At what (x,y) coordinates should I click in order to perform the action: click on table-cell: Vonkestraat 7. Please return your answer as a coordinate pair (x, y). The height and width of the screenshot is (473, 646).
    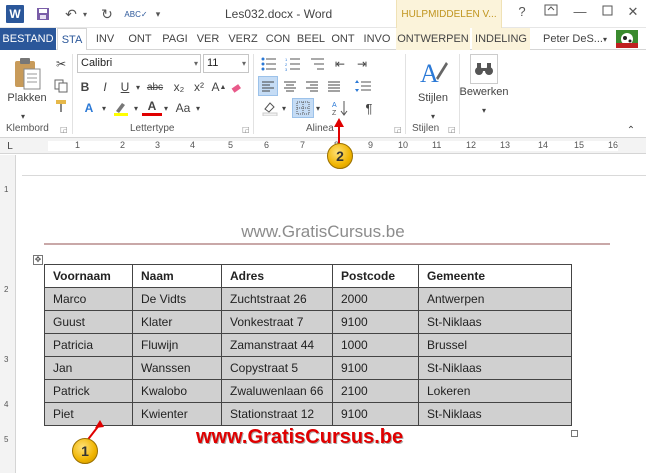
    Looking at the image, I should click on (277, 322).